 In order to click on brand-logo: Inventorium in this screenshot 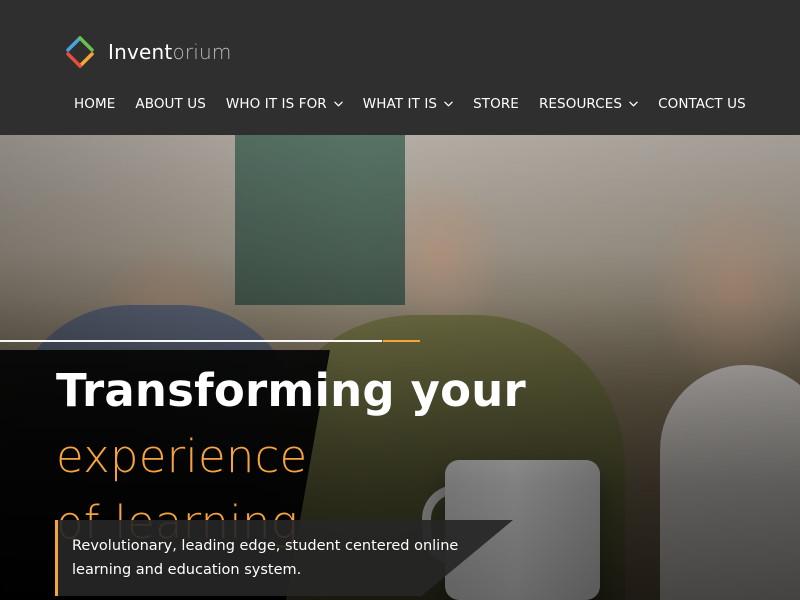, I will do `click(147, 52)`.